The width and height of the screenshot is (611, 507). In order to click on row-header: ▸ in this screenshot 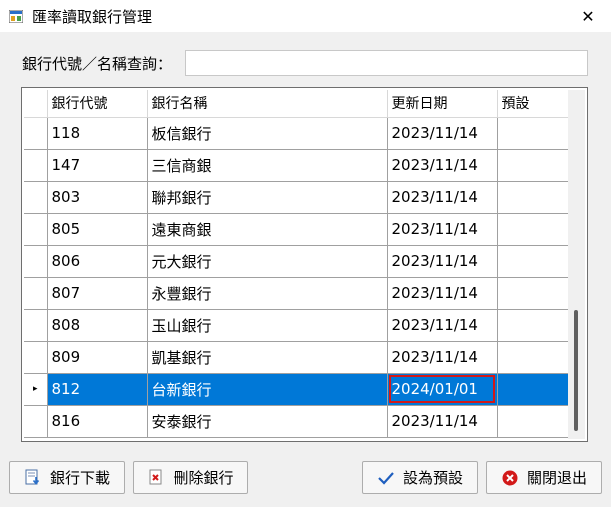, I will do `click(36, 389)`.